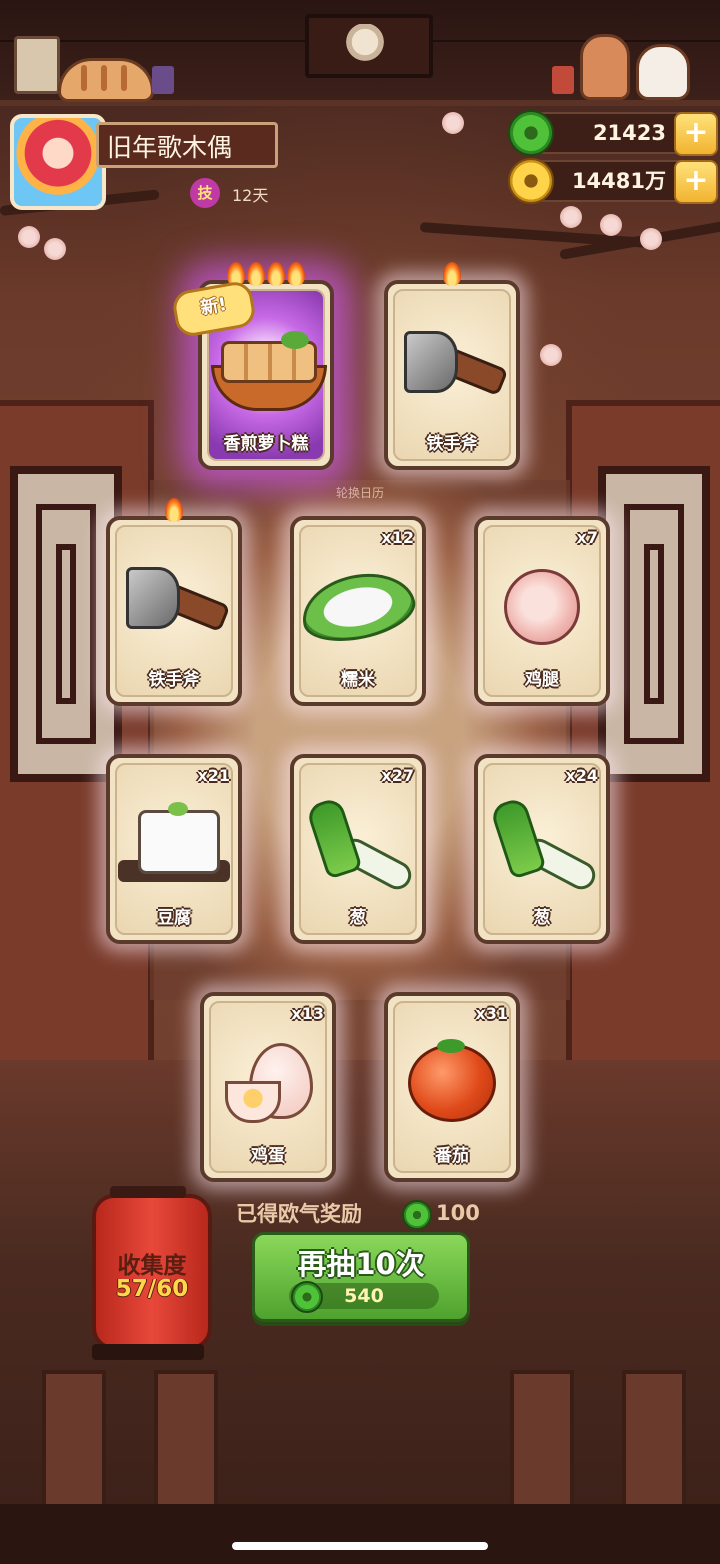 The width and height of the screenshot is (720, 1564). Describe the element at coordinates (299, 1214) in the screenshot. I see `luck-reward-label: 已得欧气奖励` at that location.